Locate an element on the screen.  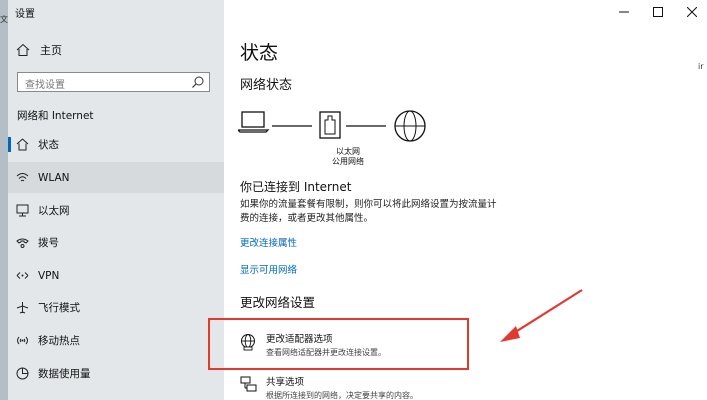
connection-description: 费的连接，或者更改其他属性。 is located at coordinates (307, 218).